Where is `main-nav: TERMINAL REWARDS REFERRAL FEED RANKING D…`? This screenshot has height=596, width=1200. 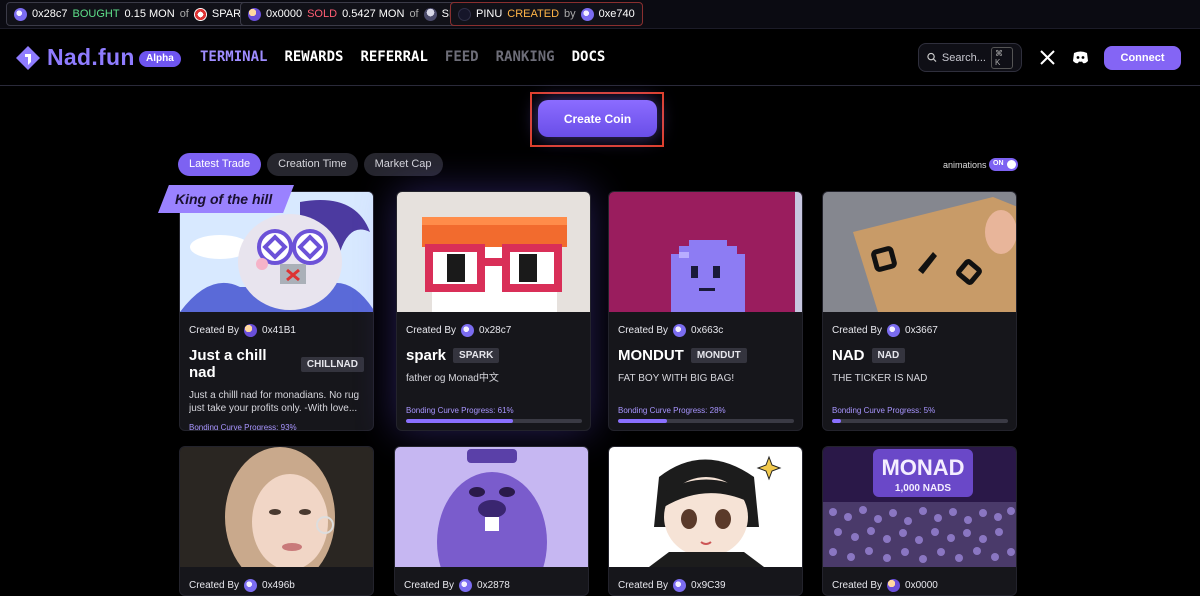
main-nav: TERMINAL REWARDS REFERRAL FEED RANKING D… is located at coordinates (402, 57).